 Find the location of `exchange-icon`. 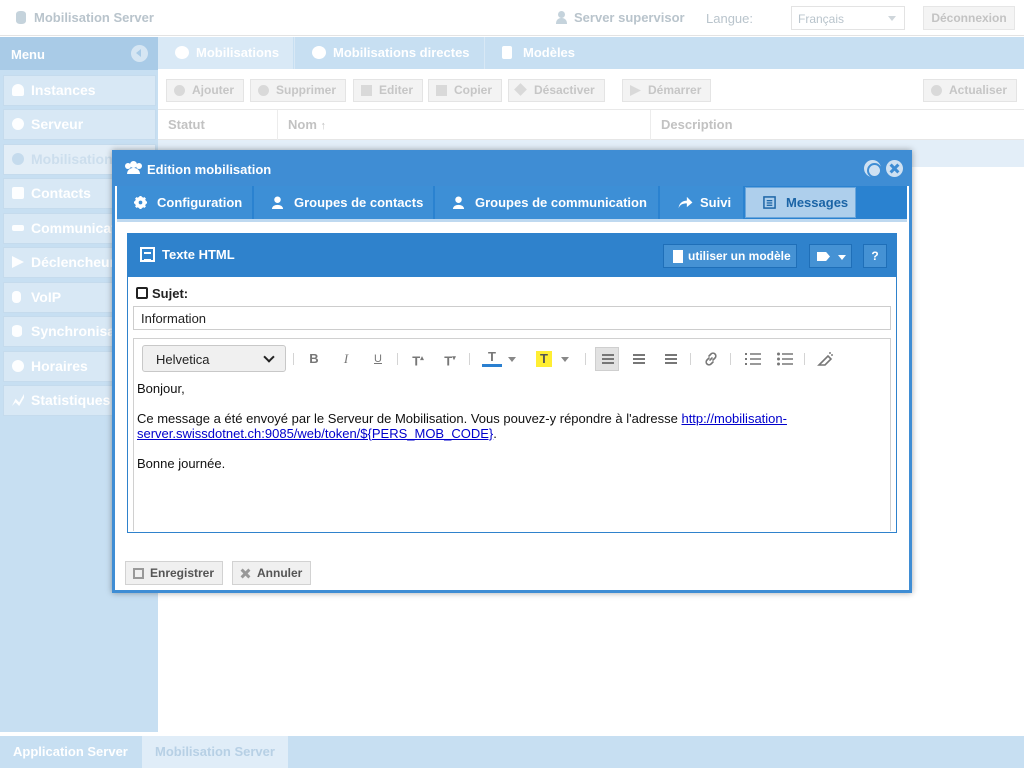

exchange-icon is located at coordinates (18, 228).